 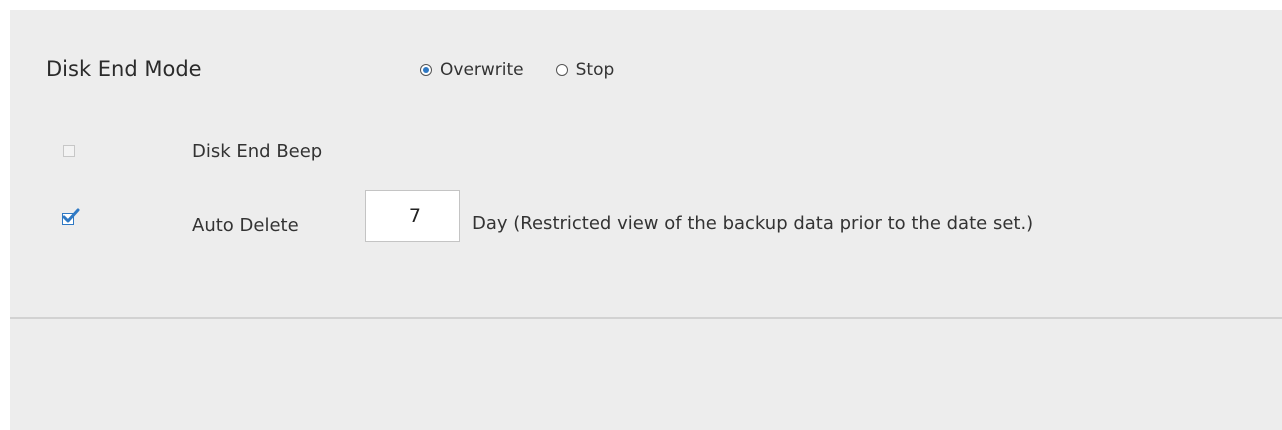 I want to click on checkmark-icon, so click(x=71, y=215).